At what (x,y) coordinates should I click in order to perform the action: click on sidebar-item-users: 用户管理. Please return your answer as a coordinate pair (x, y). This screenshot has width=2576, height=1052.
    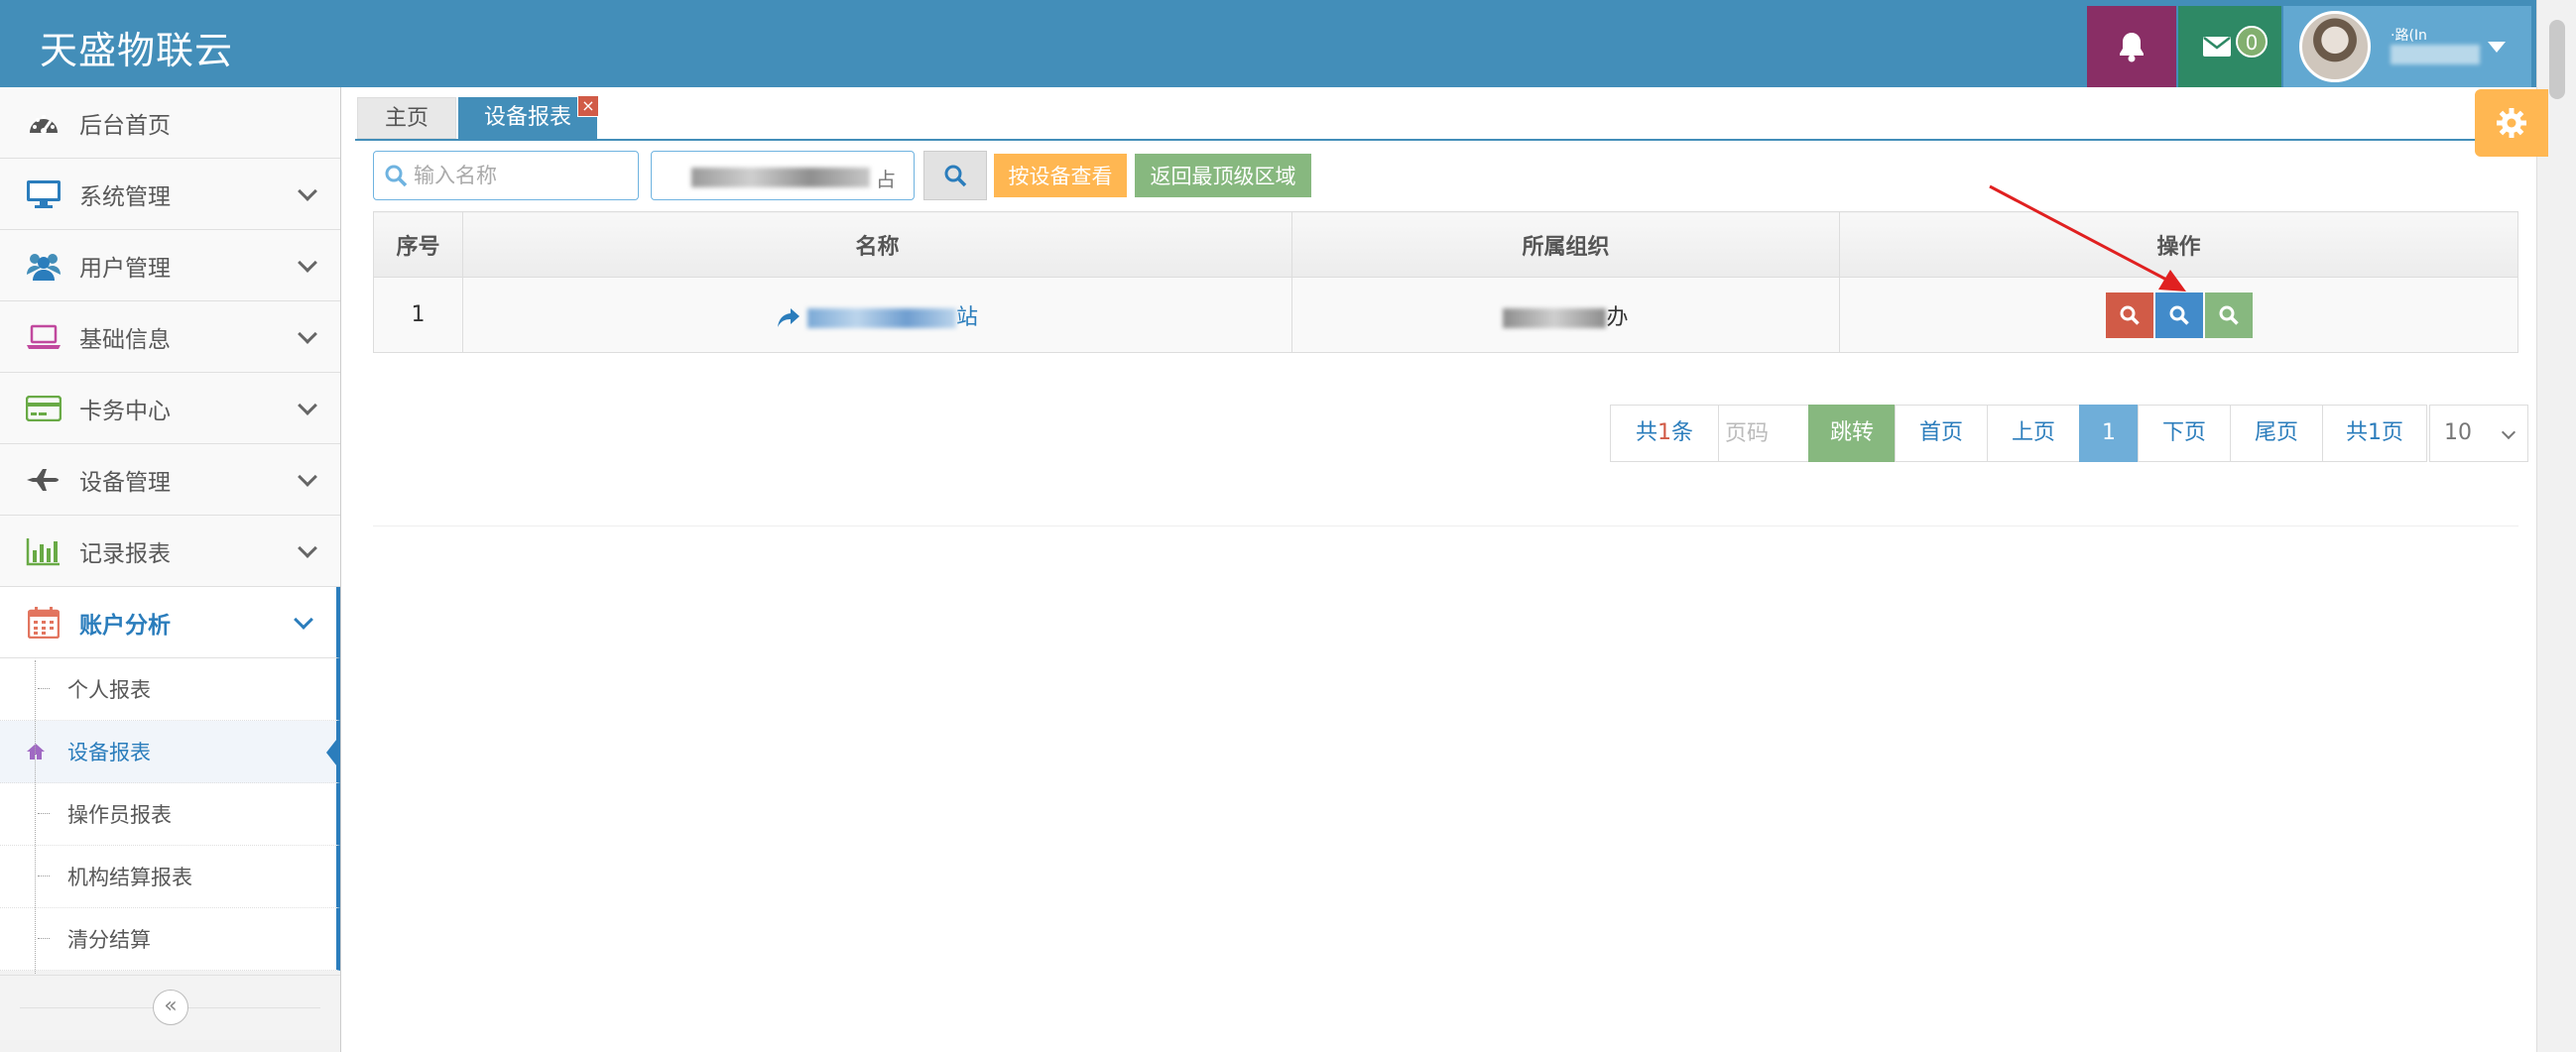
    Looking at the image, I should click on (170, 265).